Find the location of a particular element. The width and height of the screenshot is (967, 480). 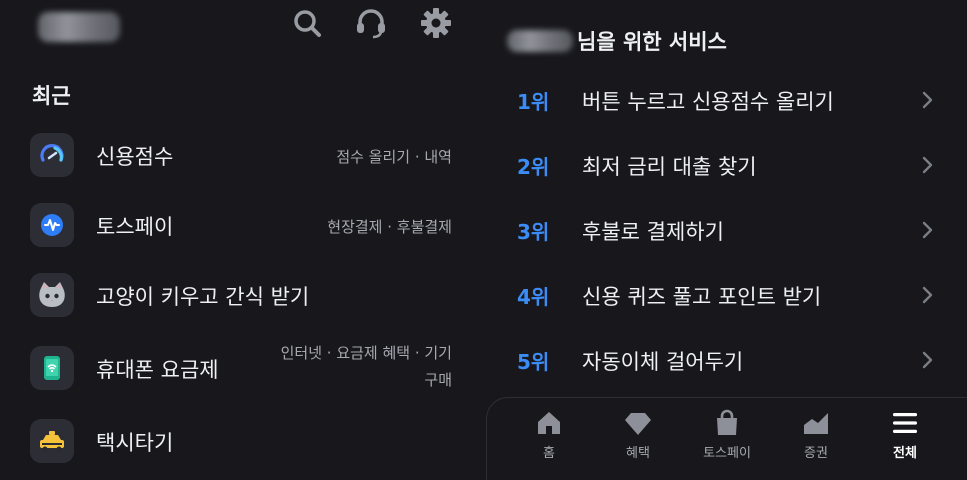

phone-plan-icon is located at coordinates (52, 368).